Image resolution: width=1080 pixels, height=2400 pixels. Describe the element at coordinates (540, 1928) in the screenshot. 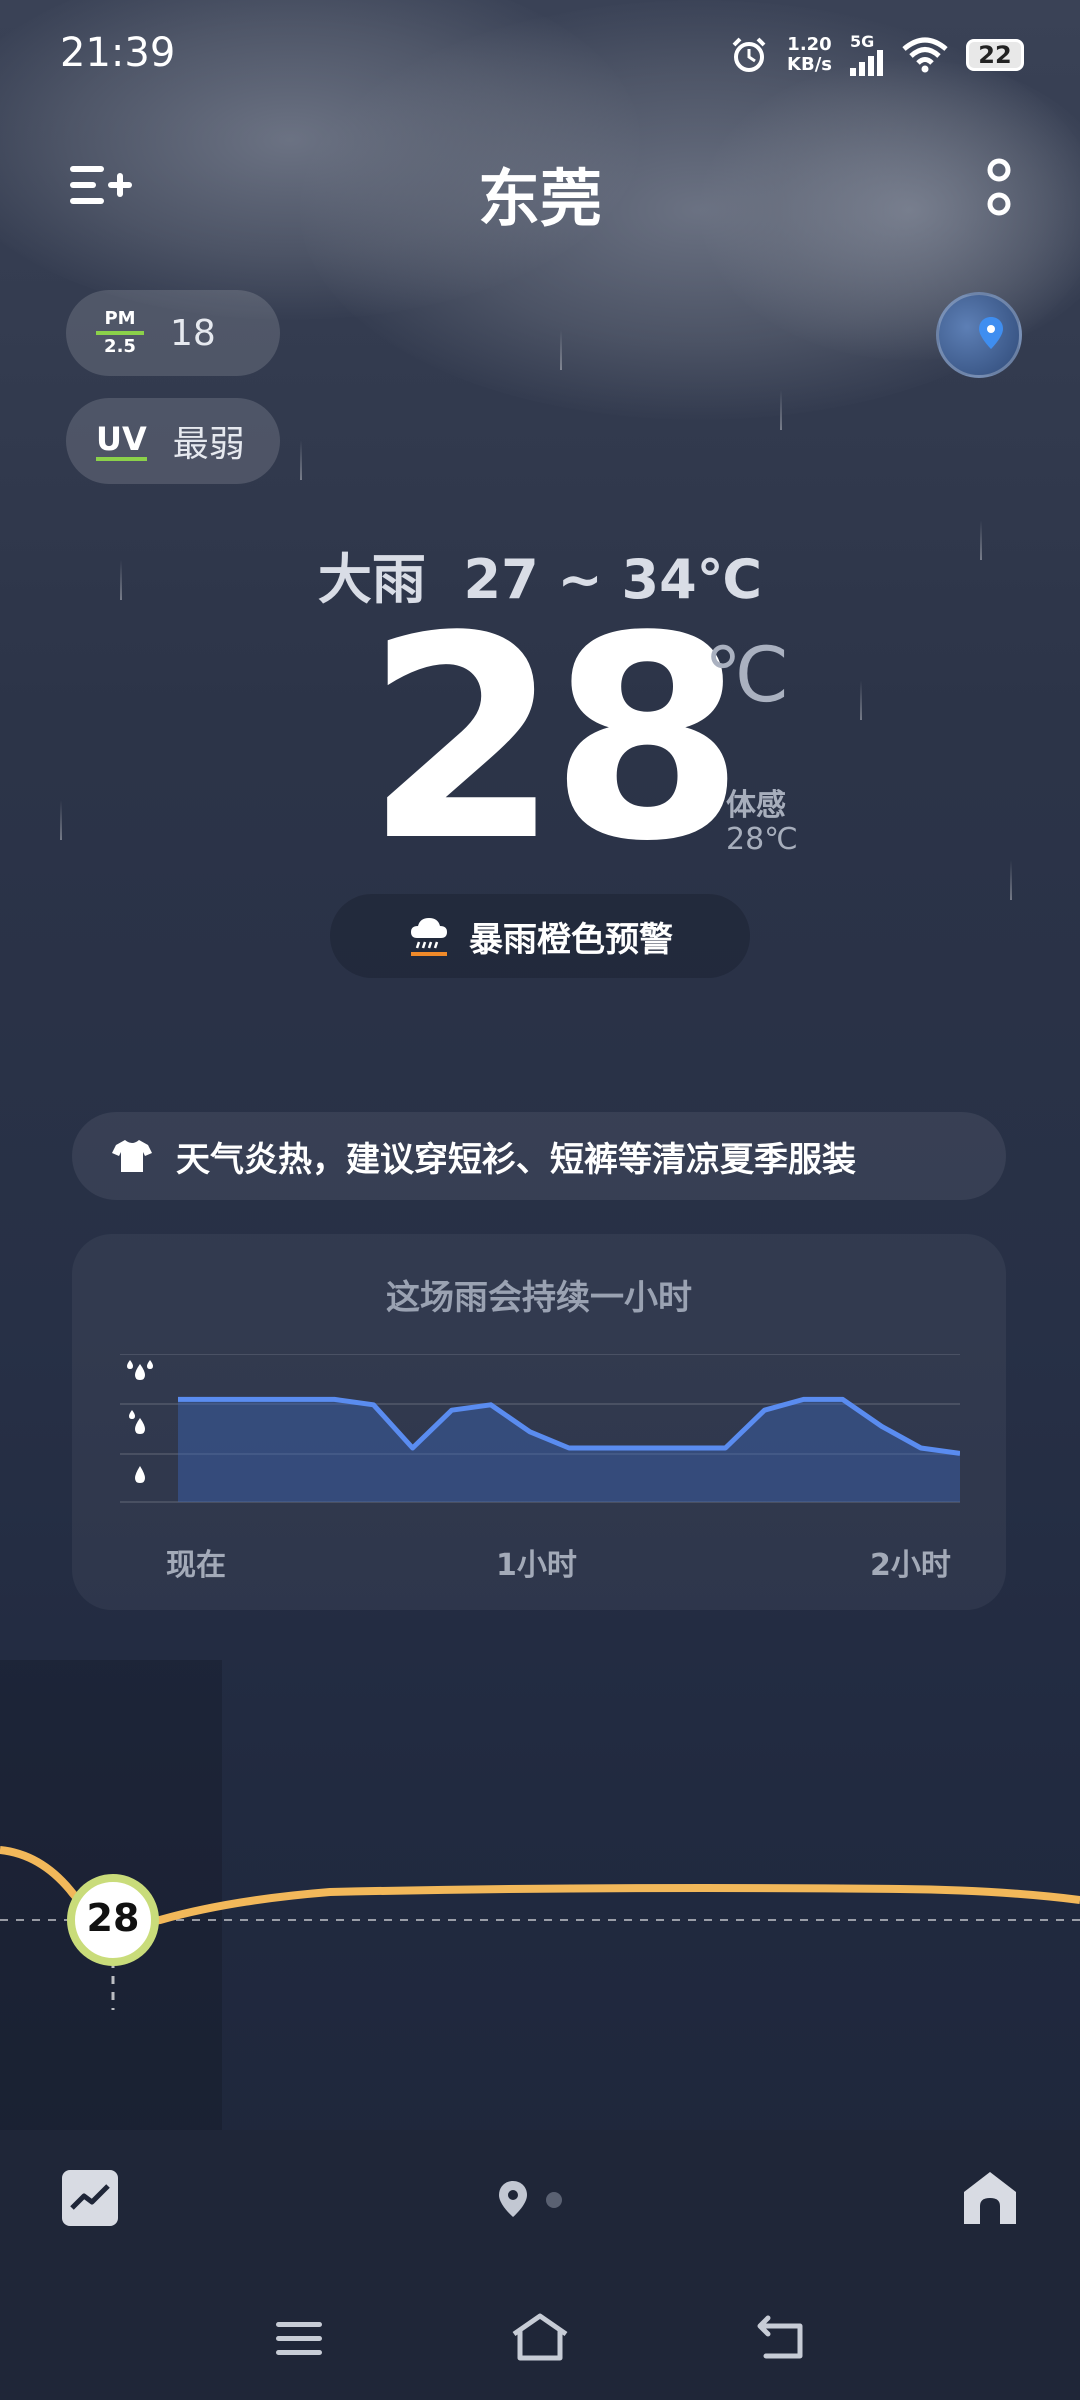

I see `hourly-temp-curve` at that location.